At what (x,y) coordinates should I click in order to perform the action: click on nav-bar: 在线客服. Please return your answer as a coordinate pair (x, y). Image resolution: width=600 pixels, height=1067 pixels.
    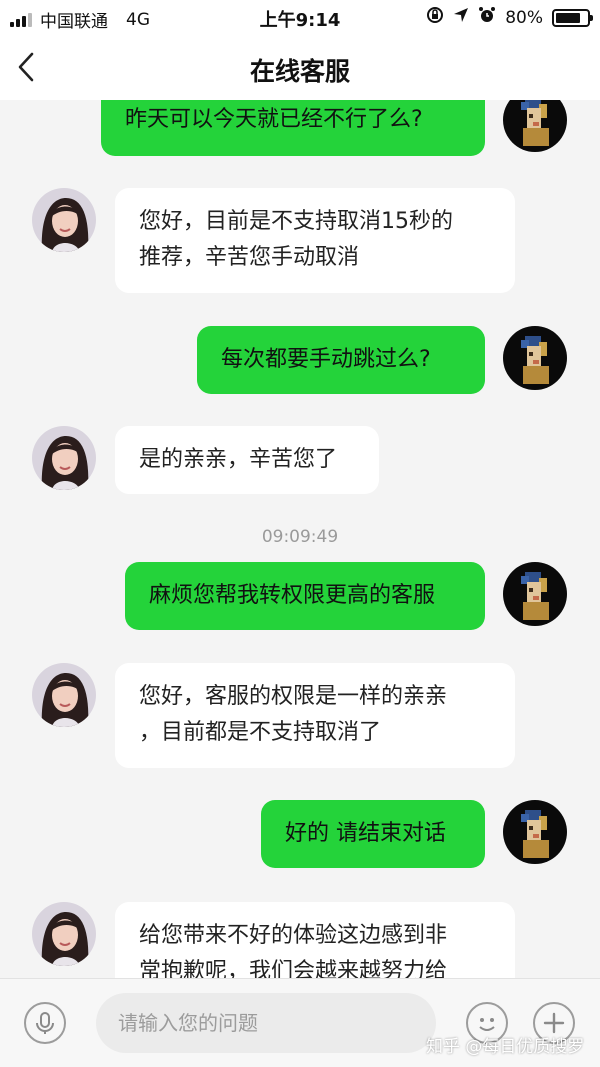
    Looking at the image, I should click on (300, 67).